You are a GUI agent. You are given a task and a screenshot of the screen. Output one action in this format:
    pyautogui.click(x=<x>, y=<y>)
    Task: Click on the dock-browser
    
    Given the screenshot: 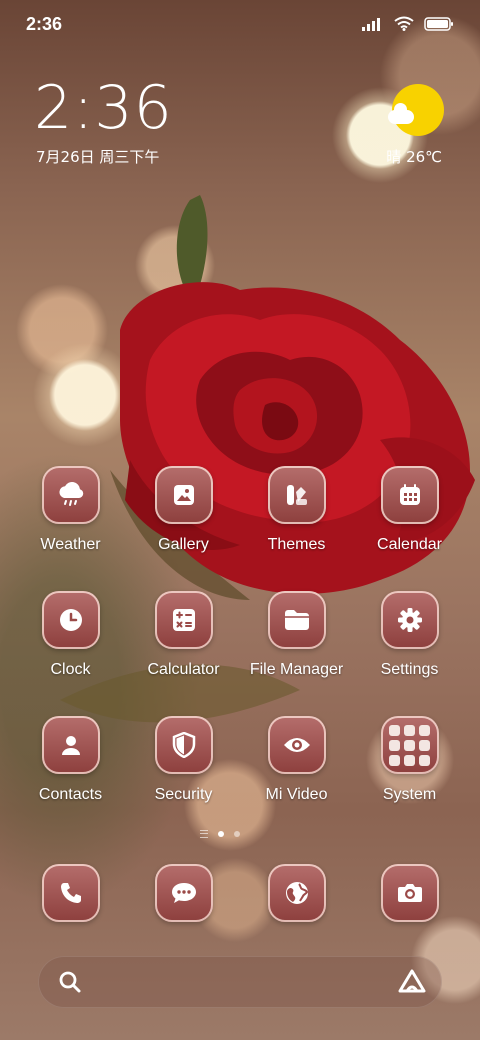 What is the action you would take?
    pyautogui.click(x=296, y=893)
    